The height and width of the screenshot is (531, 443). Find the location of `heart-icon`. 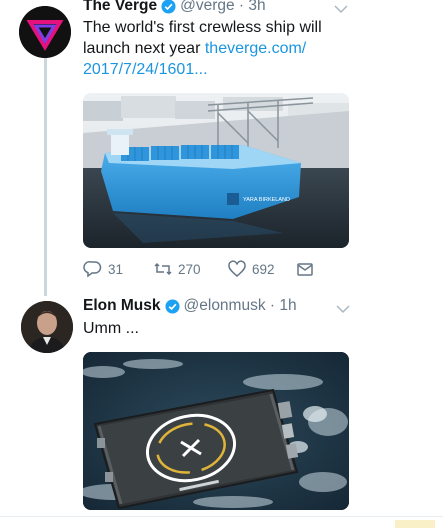

heart-icon is located at coordinates (237, 268).